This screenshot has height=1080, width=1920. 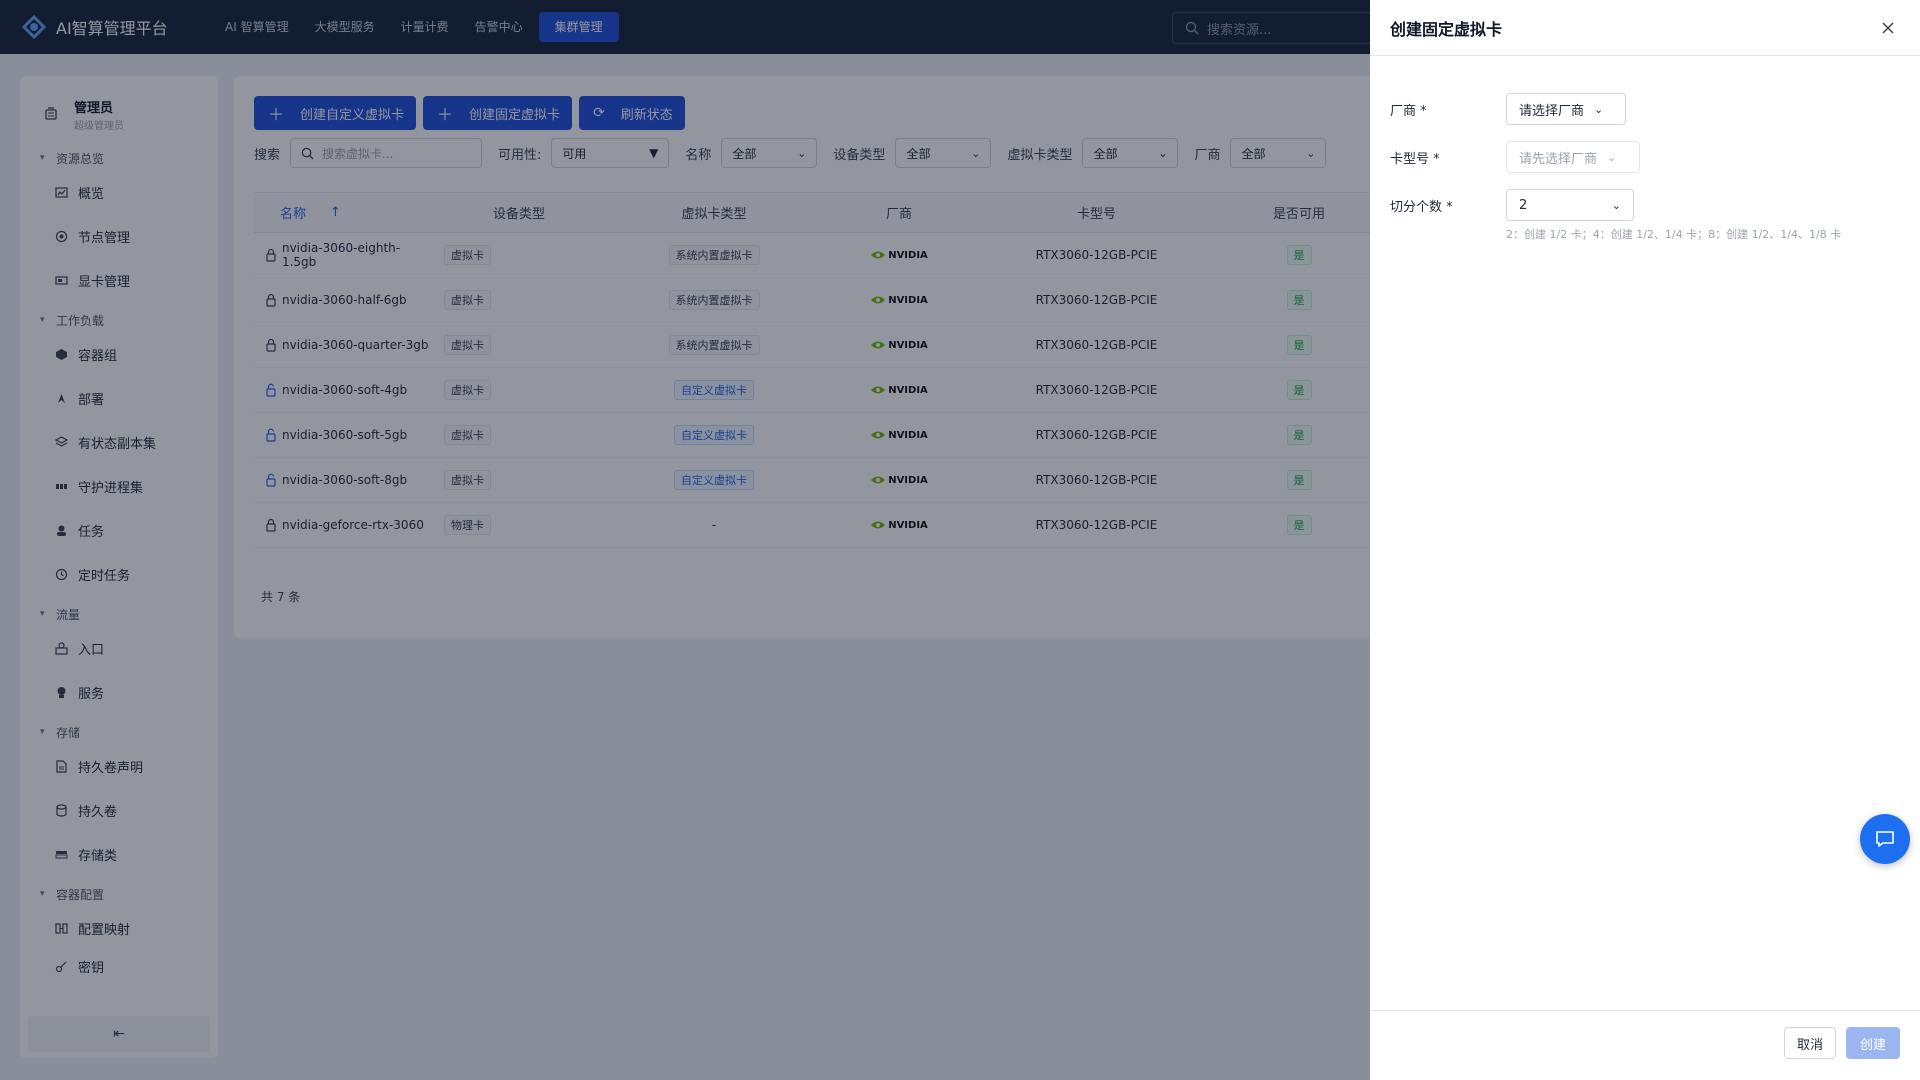 What do you see at coordinates (1873, 1043) in the screenshot?
I see `create-button: 创建` at bounding box center [1873, 1043].